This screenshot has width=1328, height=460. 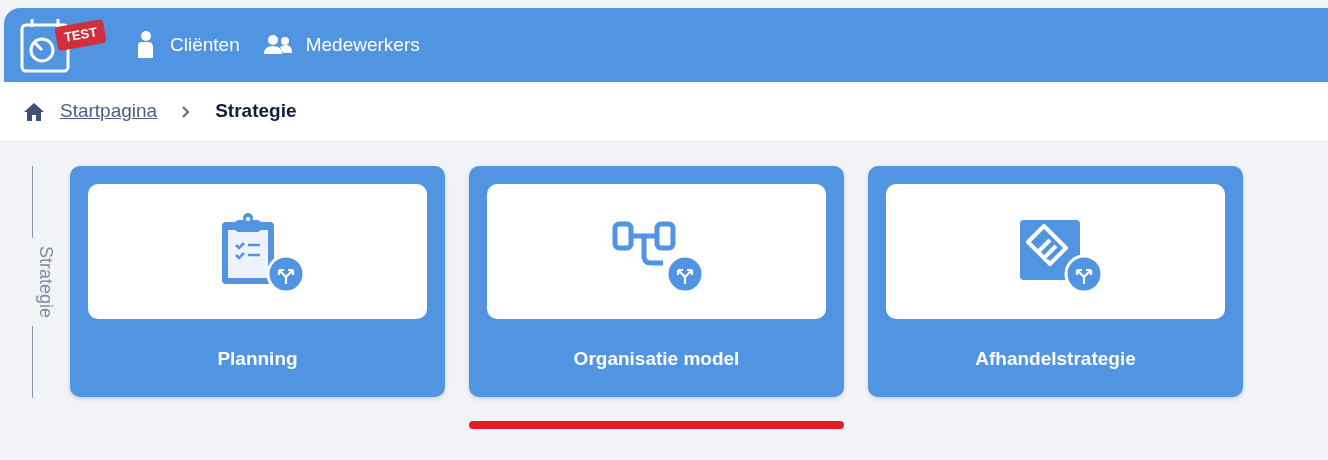 What do you see at coordinates (187, 45) in the screenshot?
I see `clients-nav-link: Cliënten` at bounding box center [187, 45].